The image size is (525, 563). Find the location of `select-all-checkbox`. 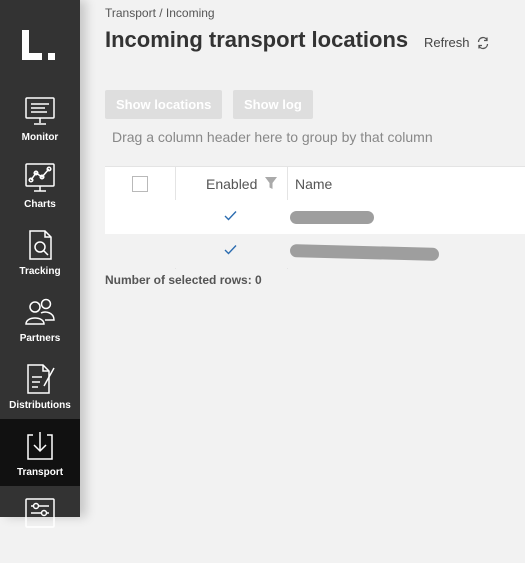

select-all-checkbox is located at coordinates (140, 184).